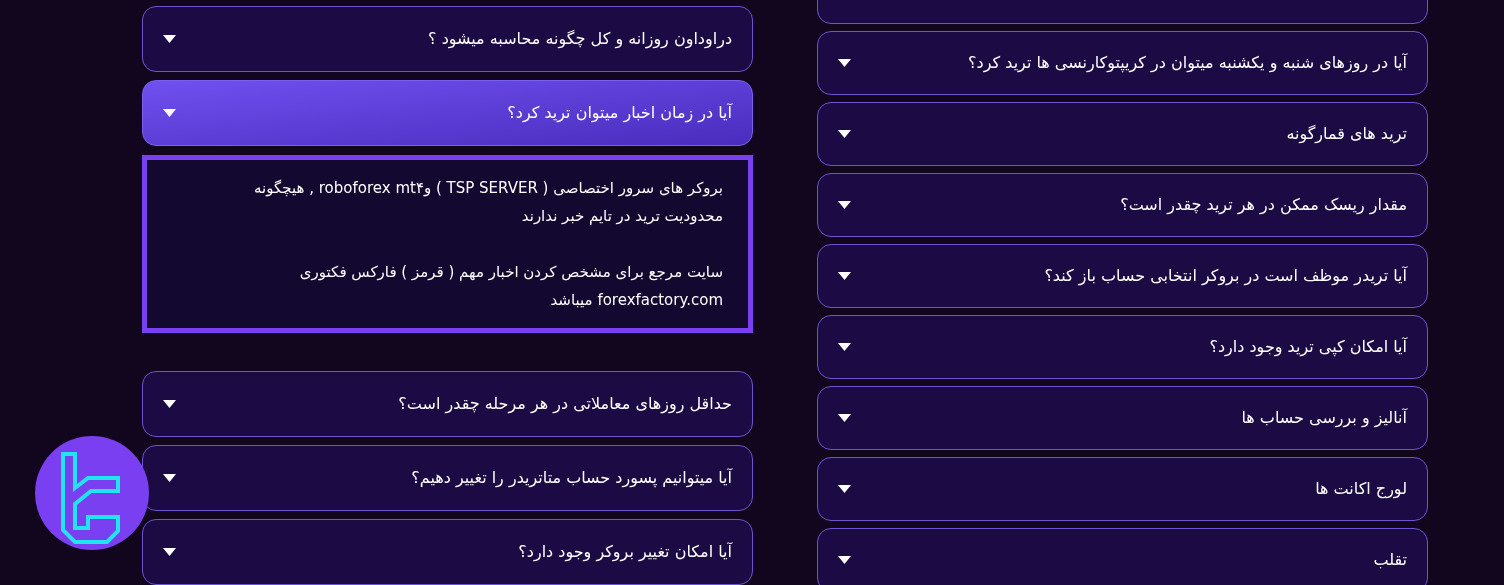 The width and height of the screenshot is (1504, 585). I want to click on faq-question: آیا در زمان اخبار میتوان ترید کرد؟, so click(447, 113).